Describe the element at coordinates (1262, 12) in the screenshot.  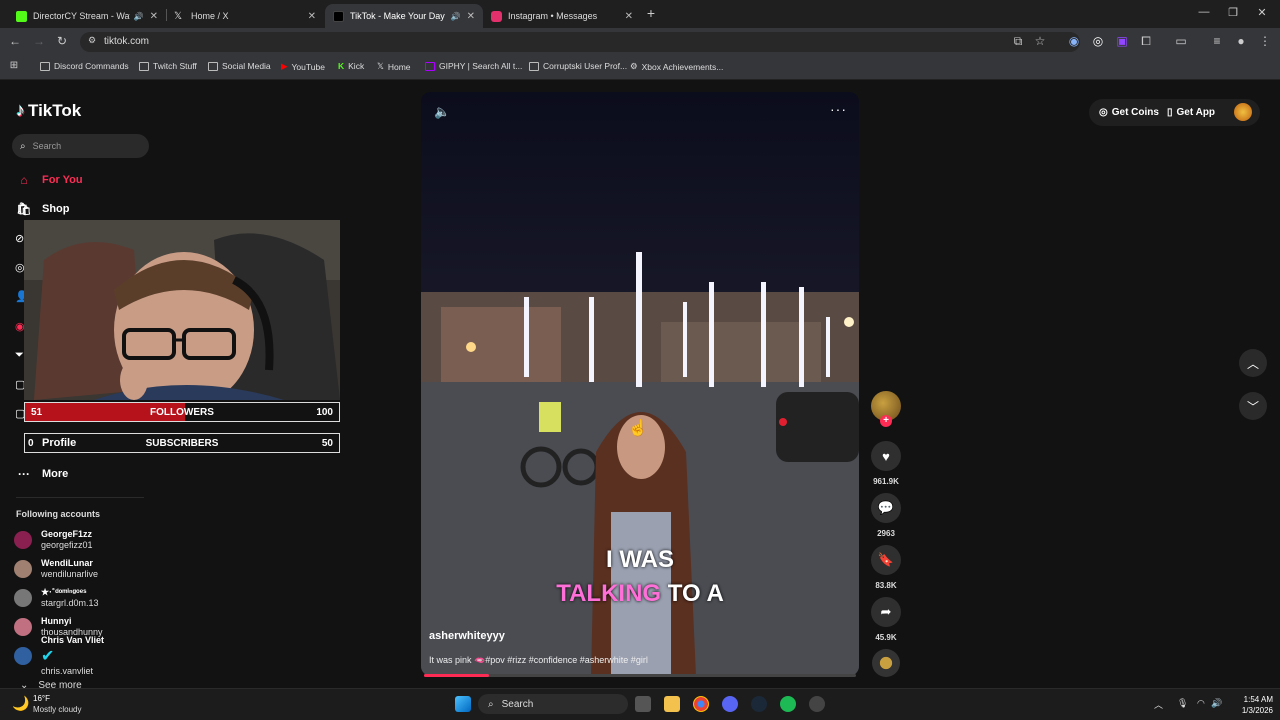
I see `close-window-icon: ✕` at that location.